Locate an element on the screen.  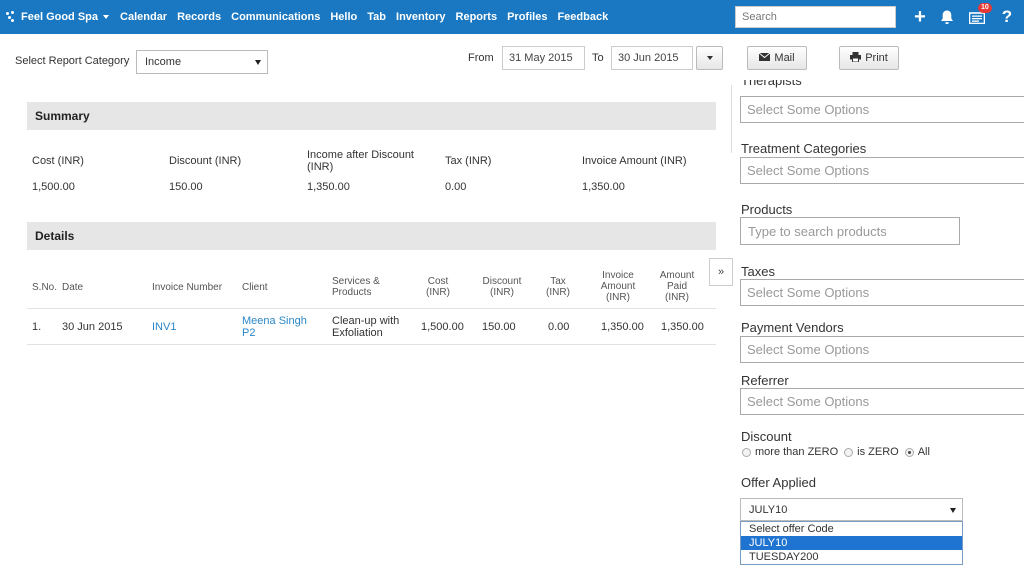
nav-item-calendar: Calendar is located at coordinates (143, 17).